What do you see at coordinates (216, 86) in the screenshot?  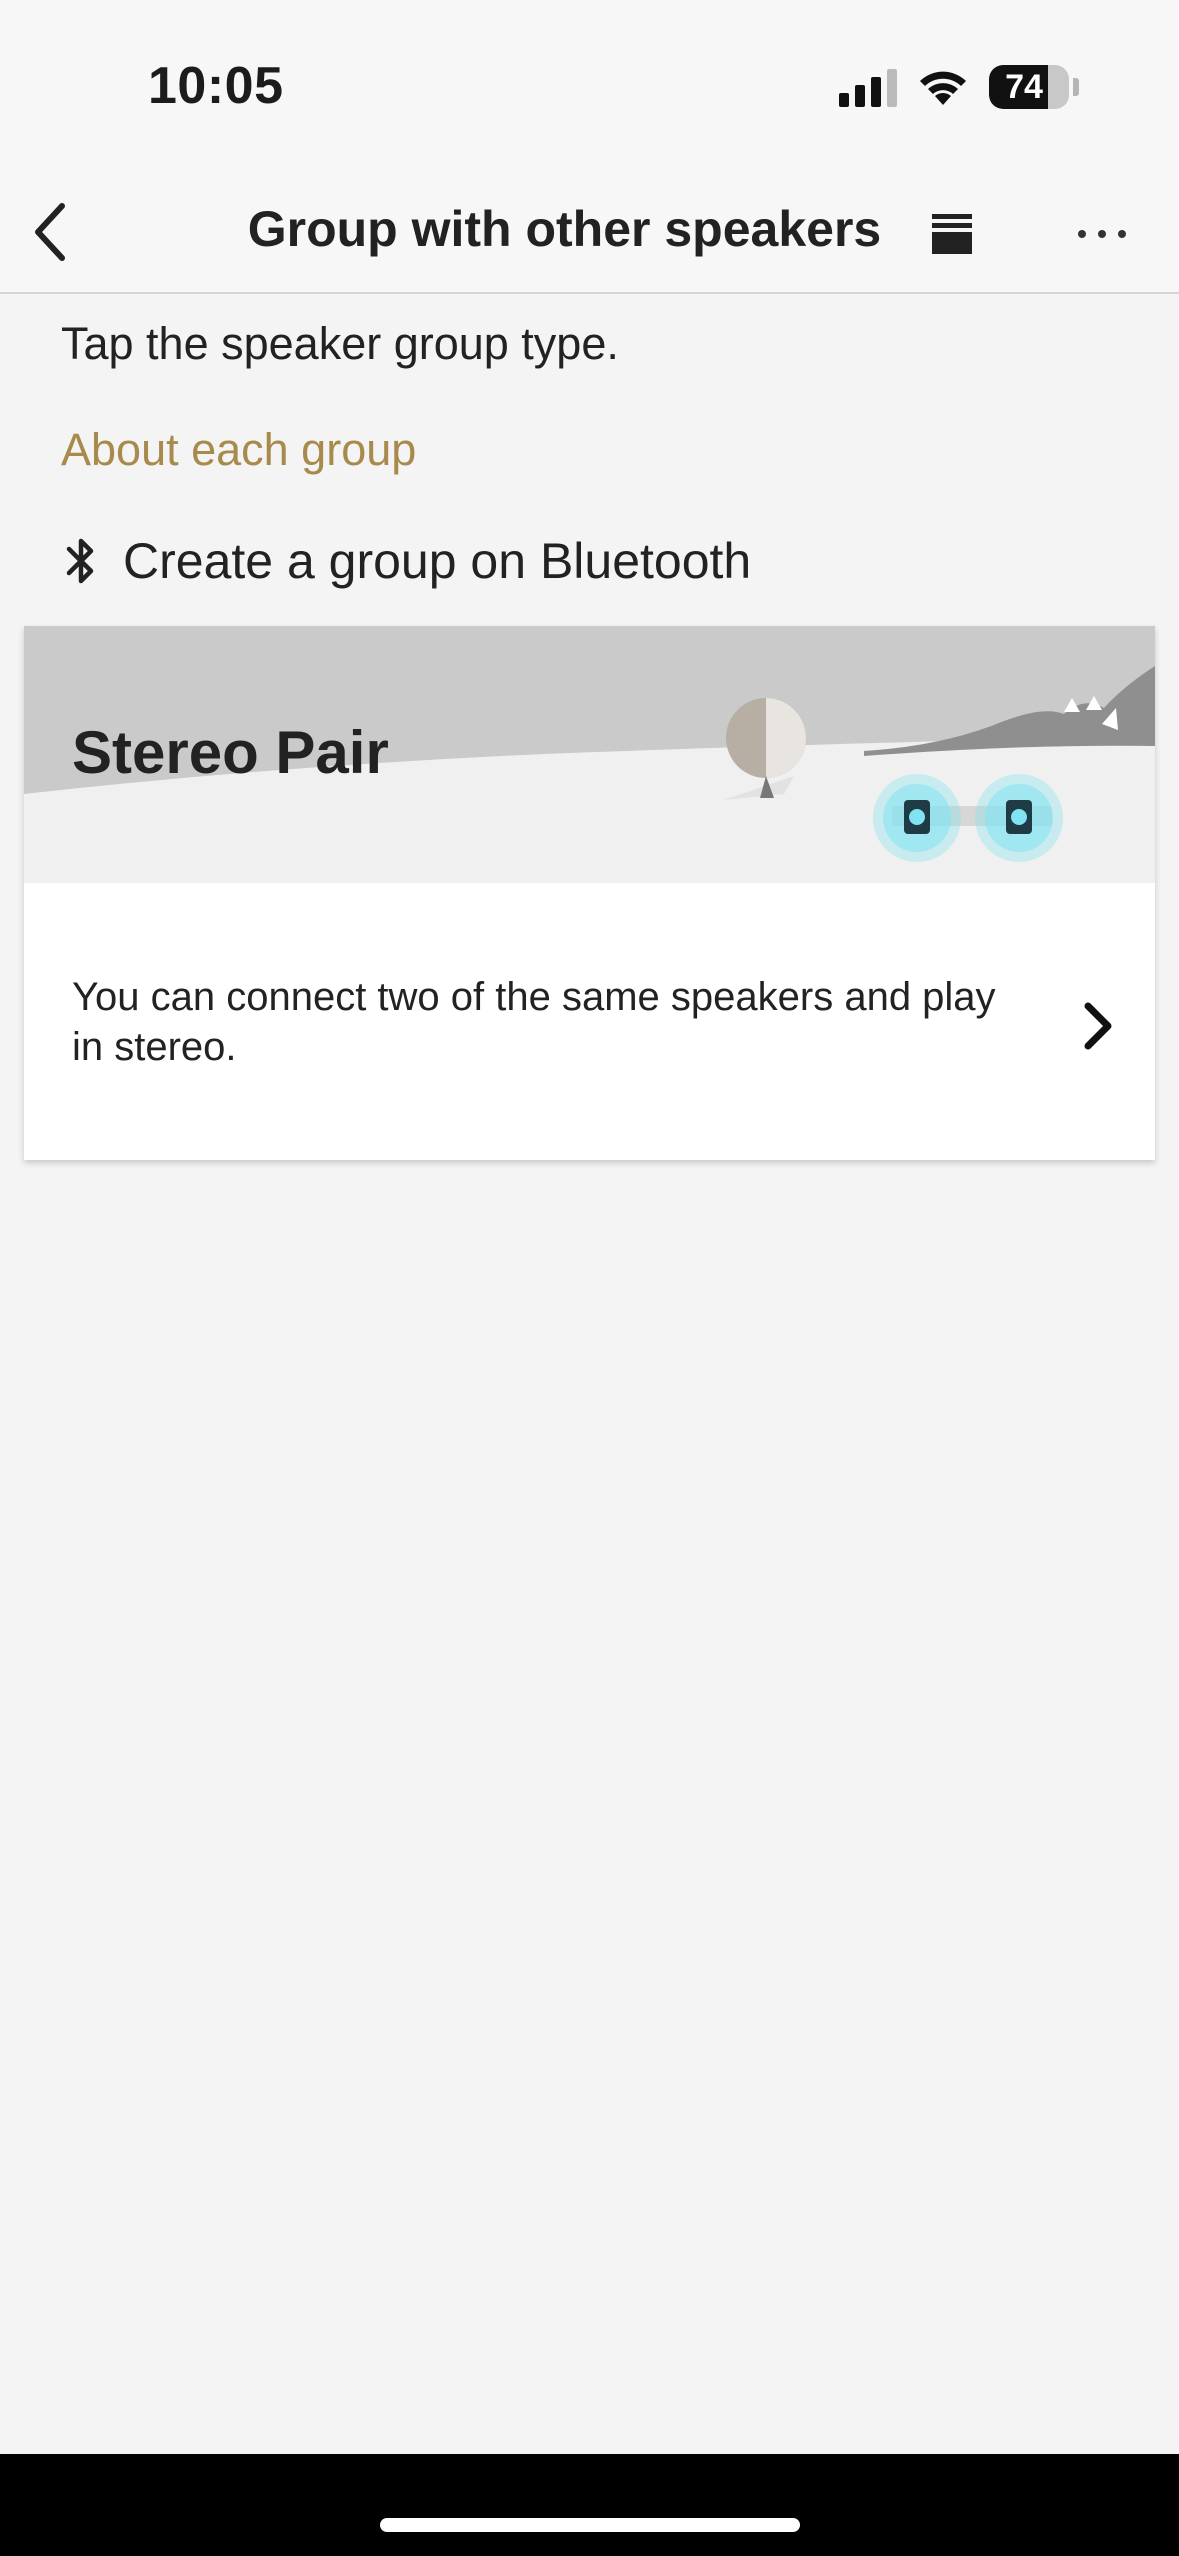 I see `status-time: 10:05` at bounding box center [216, 86].